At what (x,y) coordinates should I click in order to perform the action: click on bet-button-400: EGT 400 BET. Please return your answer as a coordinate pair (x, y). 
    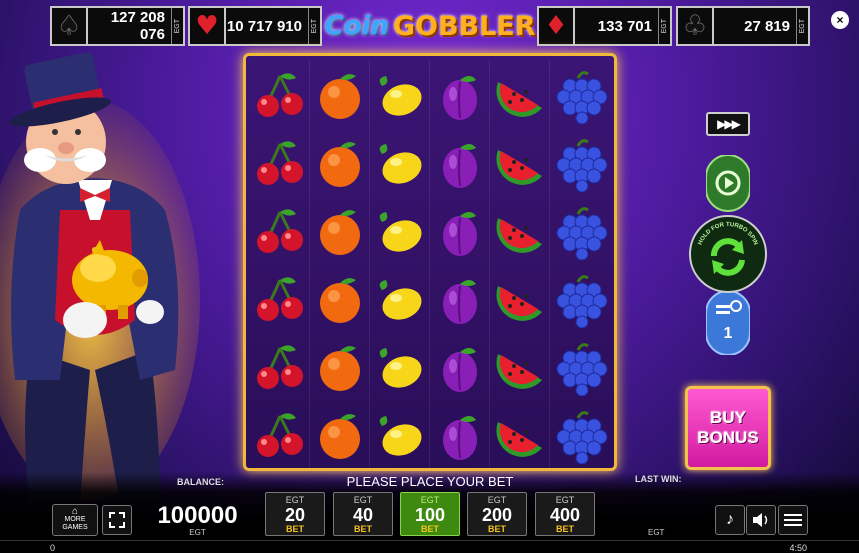
    Looking at the image, I should click on (565, 514).